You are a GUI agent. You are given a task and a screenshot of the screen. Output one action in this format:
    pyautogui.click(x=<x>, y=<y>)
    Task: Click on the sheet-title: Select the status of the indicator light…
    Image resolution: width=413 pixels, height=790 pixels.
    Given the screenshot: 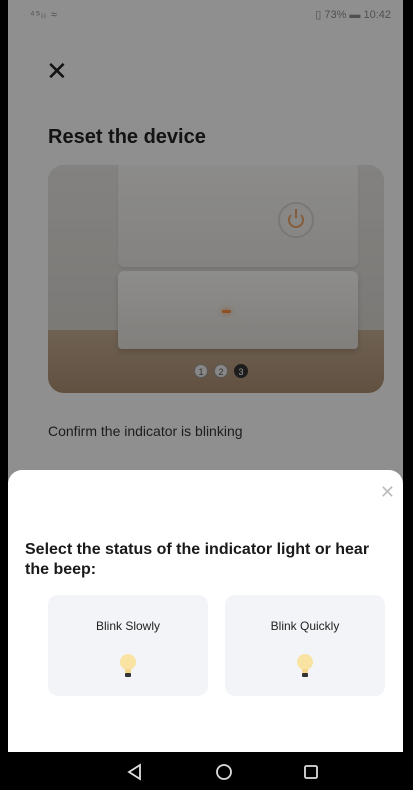 What is the action you would take?
    pyautogui.click(x=197, y=559)
    